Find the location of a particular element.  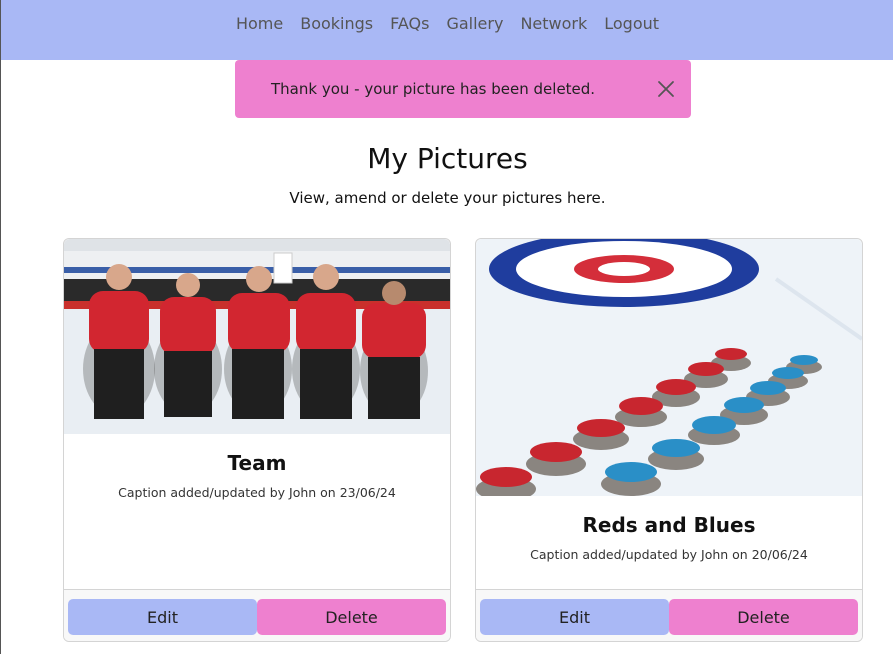

nav-logout-link: Logout is located at coordinates (631, 23).